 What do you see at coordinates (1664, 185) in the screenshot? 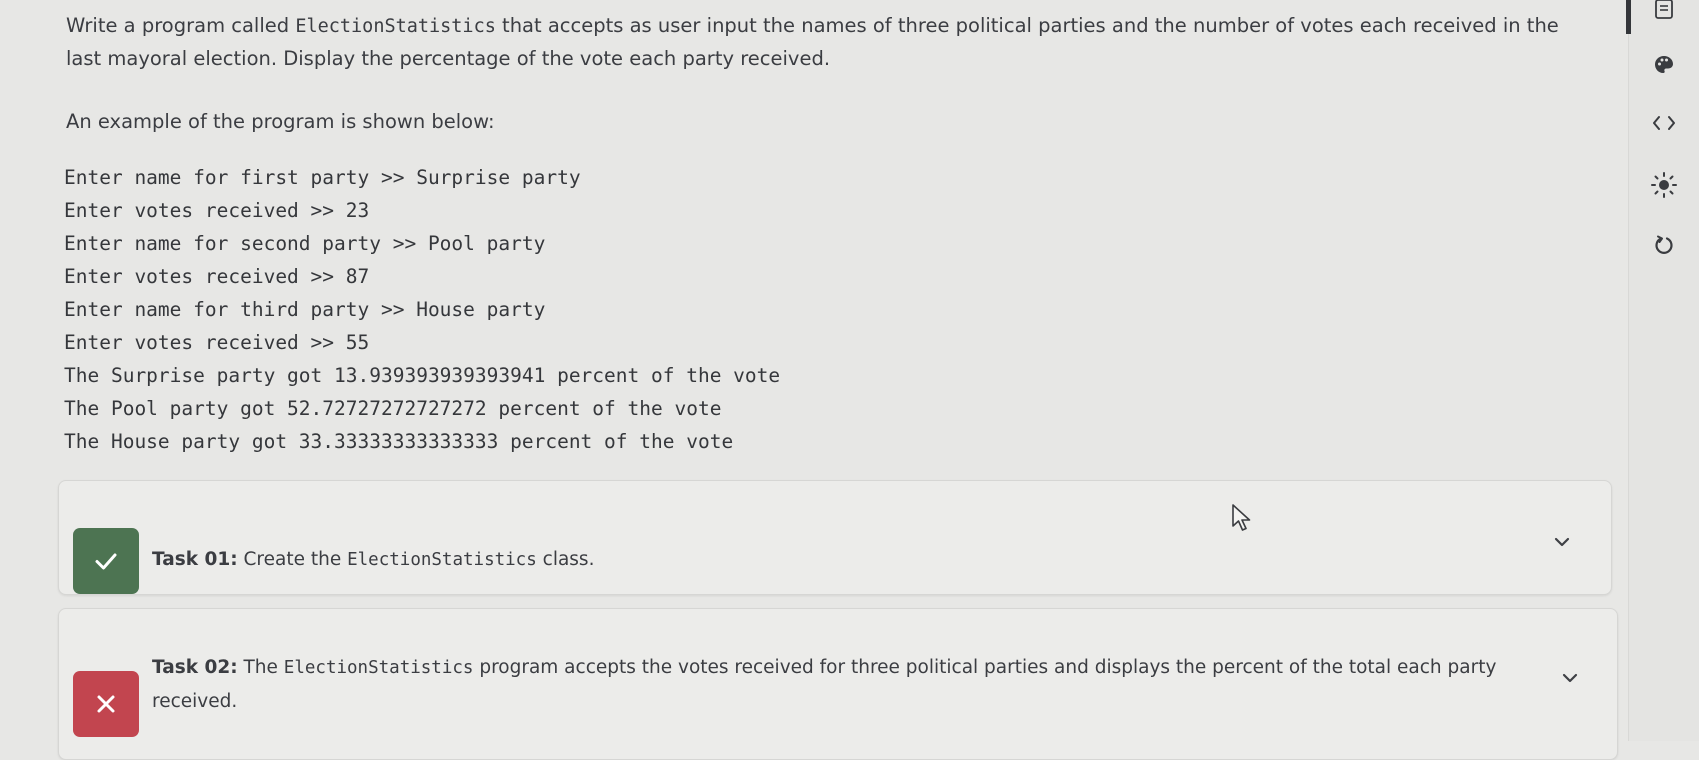
I see `brightness-icon` at bounding box center [1664, 185].